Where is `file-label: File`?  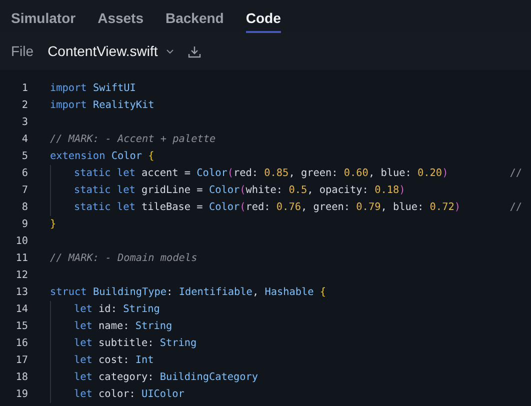
file-label: File is located at coordinates (22, 51).